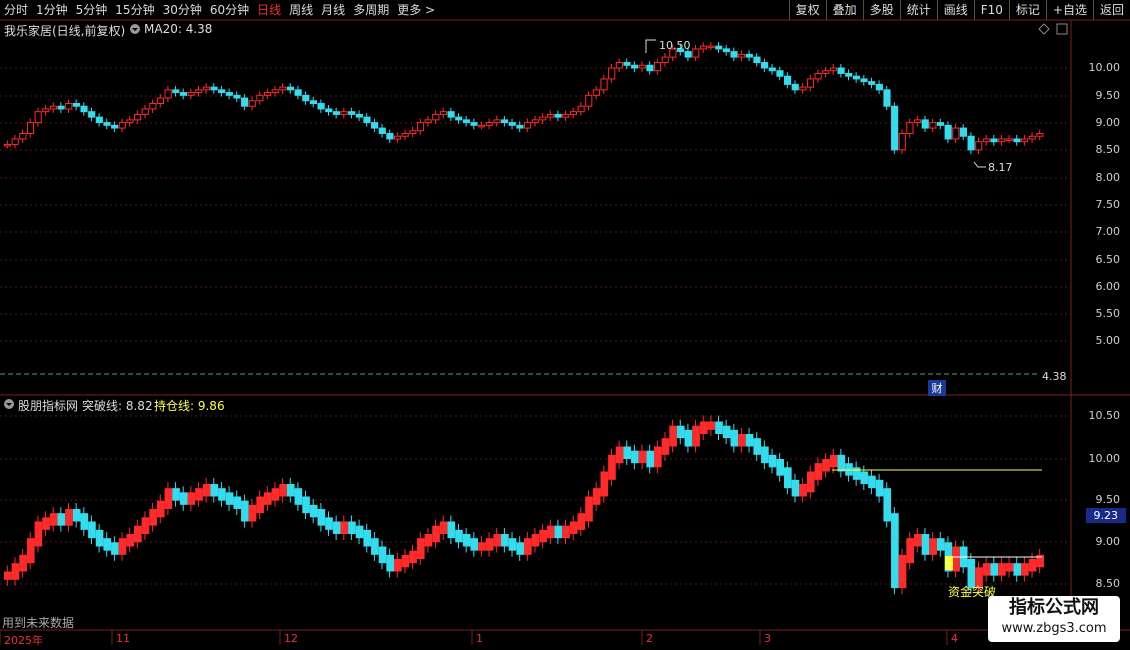 The image size is (1130, 650). What do you see at coordinates (1108, 541) in the screenshot?
I see `indicator-y-tick: 9.00` at bounding box center [1108, 541].